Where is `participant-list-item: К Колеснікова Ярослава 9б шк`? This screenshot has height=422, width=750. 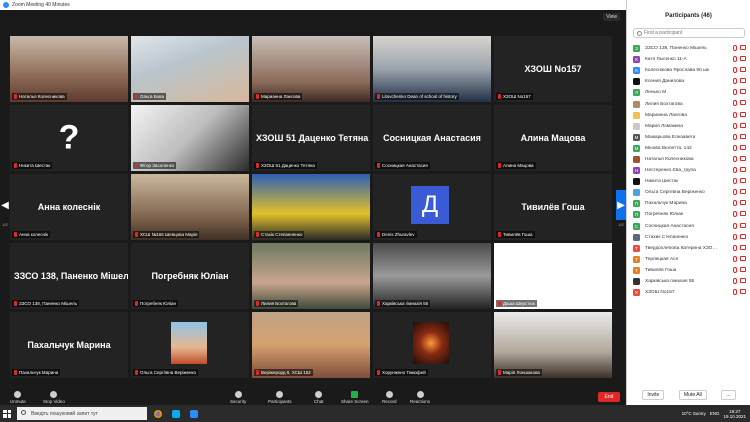 participant-list-item: К Колеснікова Ярослава 9б шк is located at coordinates (688, 70).